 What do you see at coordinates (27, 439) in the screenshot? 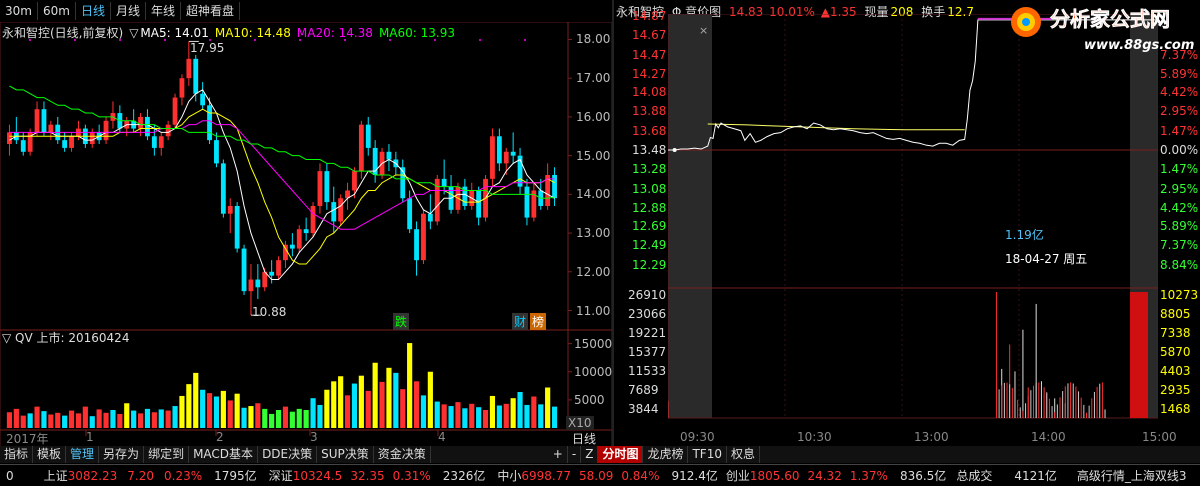
I see `xaxis-label-year: 2017年` at bounding box center [27, 439].